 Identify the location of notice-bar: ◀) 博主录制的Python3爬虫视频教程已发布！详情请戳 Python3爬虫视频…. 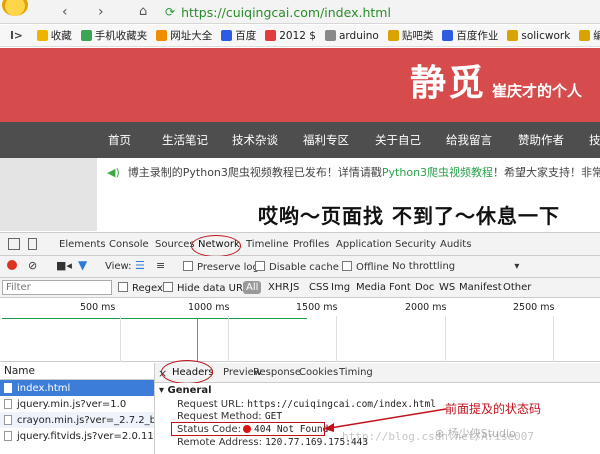
(348, 172).